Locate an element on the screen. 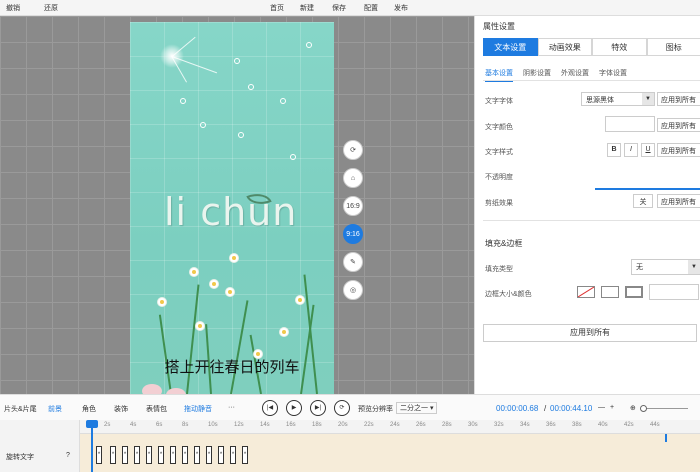 This screenshot has height=472, width=700. preview-resolution-select: 二分之一 ▾ is located at coordinates (417, 408).